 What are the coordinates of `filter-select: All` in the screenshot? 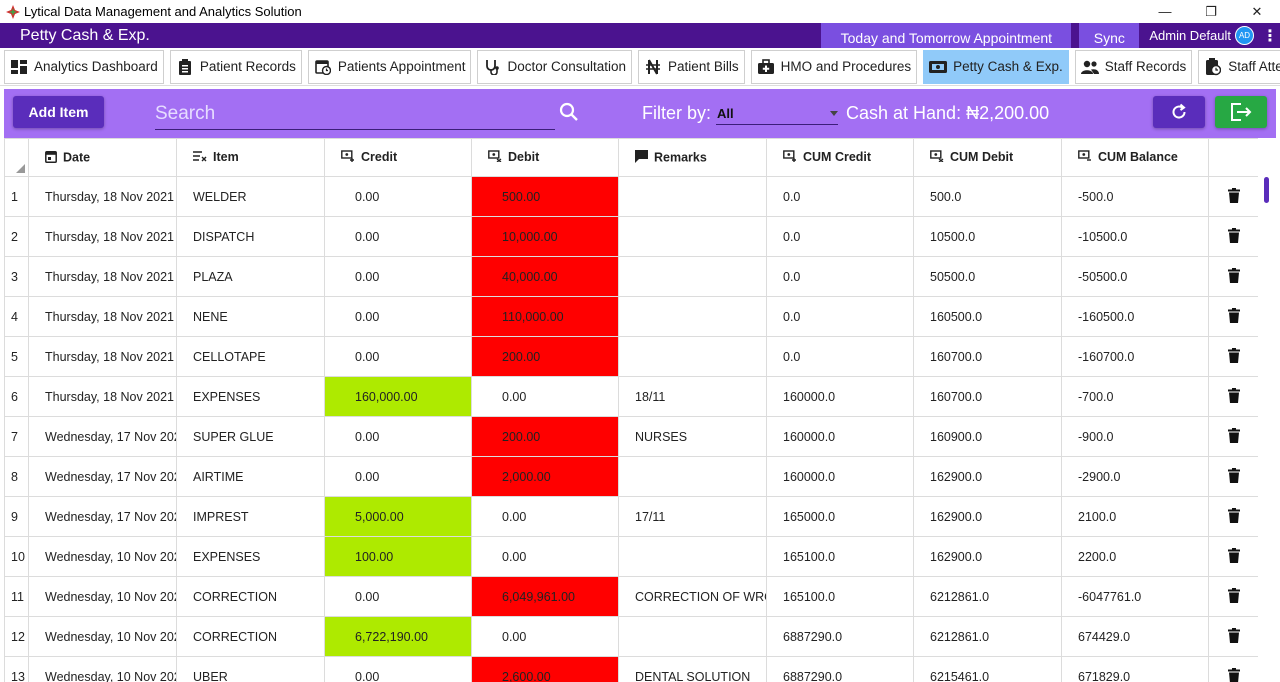 It's located at (777, 114).